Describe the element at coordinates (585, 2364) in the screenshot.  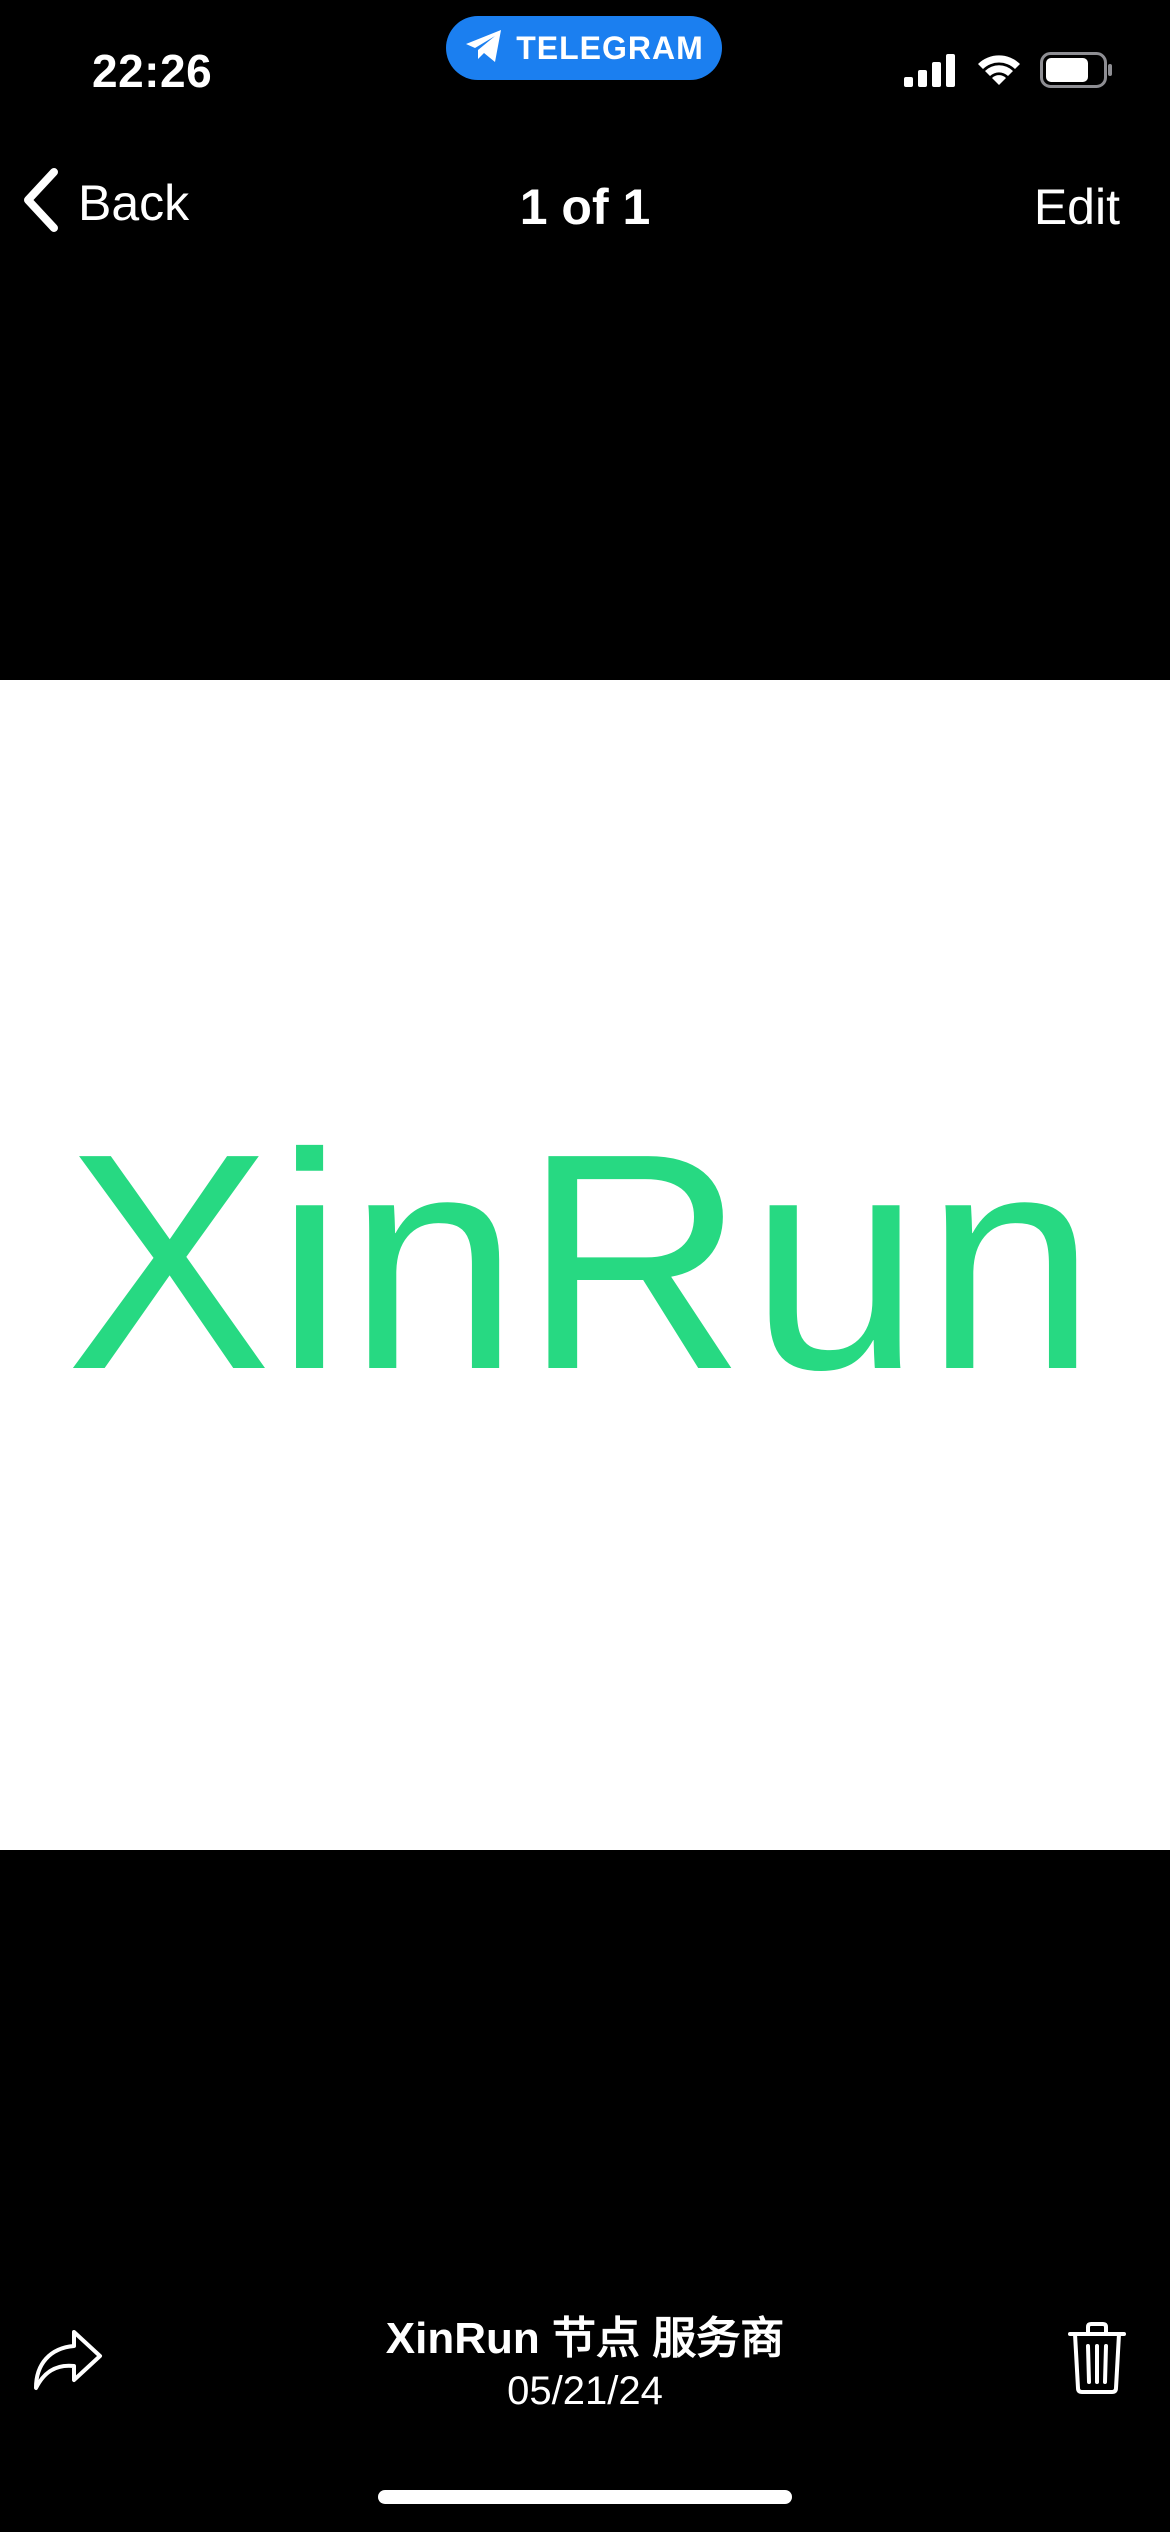
I see `photo-caption: XinRun 节点 服务商 05/21/24` at that location.